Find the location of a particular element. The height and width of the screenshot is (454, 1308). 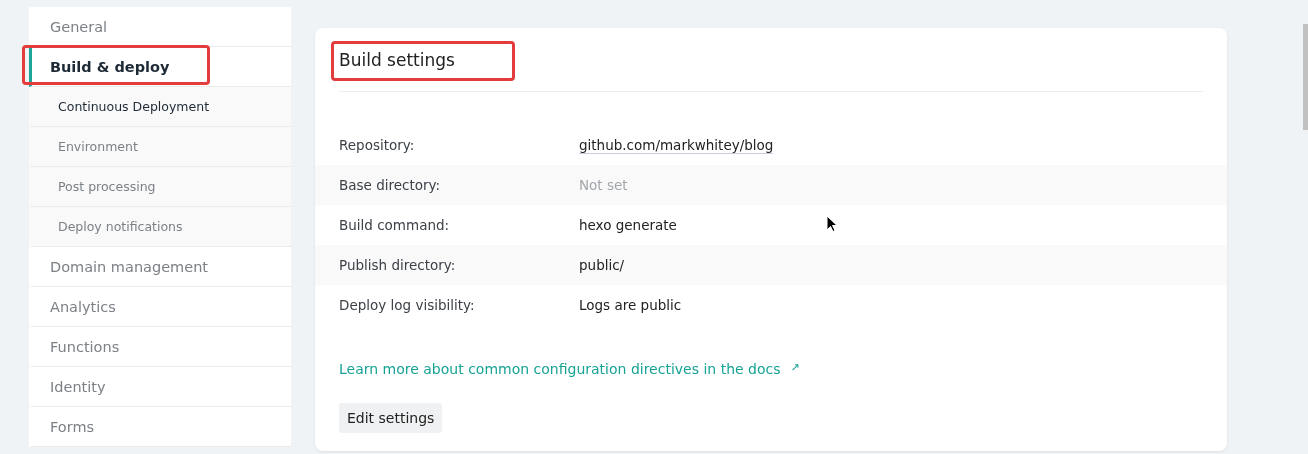

setting-label: Deploy log visibility: is located at coordinates (407, 305).